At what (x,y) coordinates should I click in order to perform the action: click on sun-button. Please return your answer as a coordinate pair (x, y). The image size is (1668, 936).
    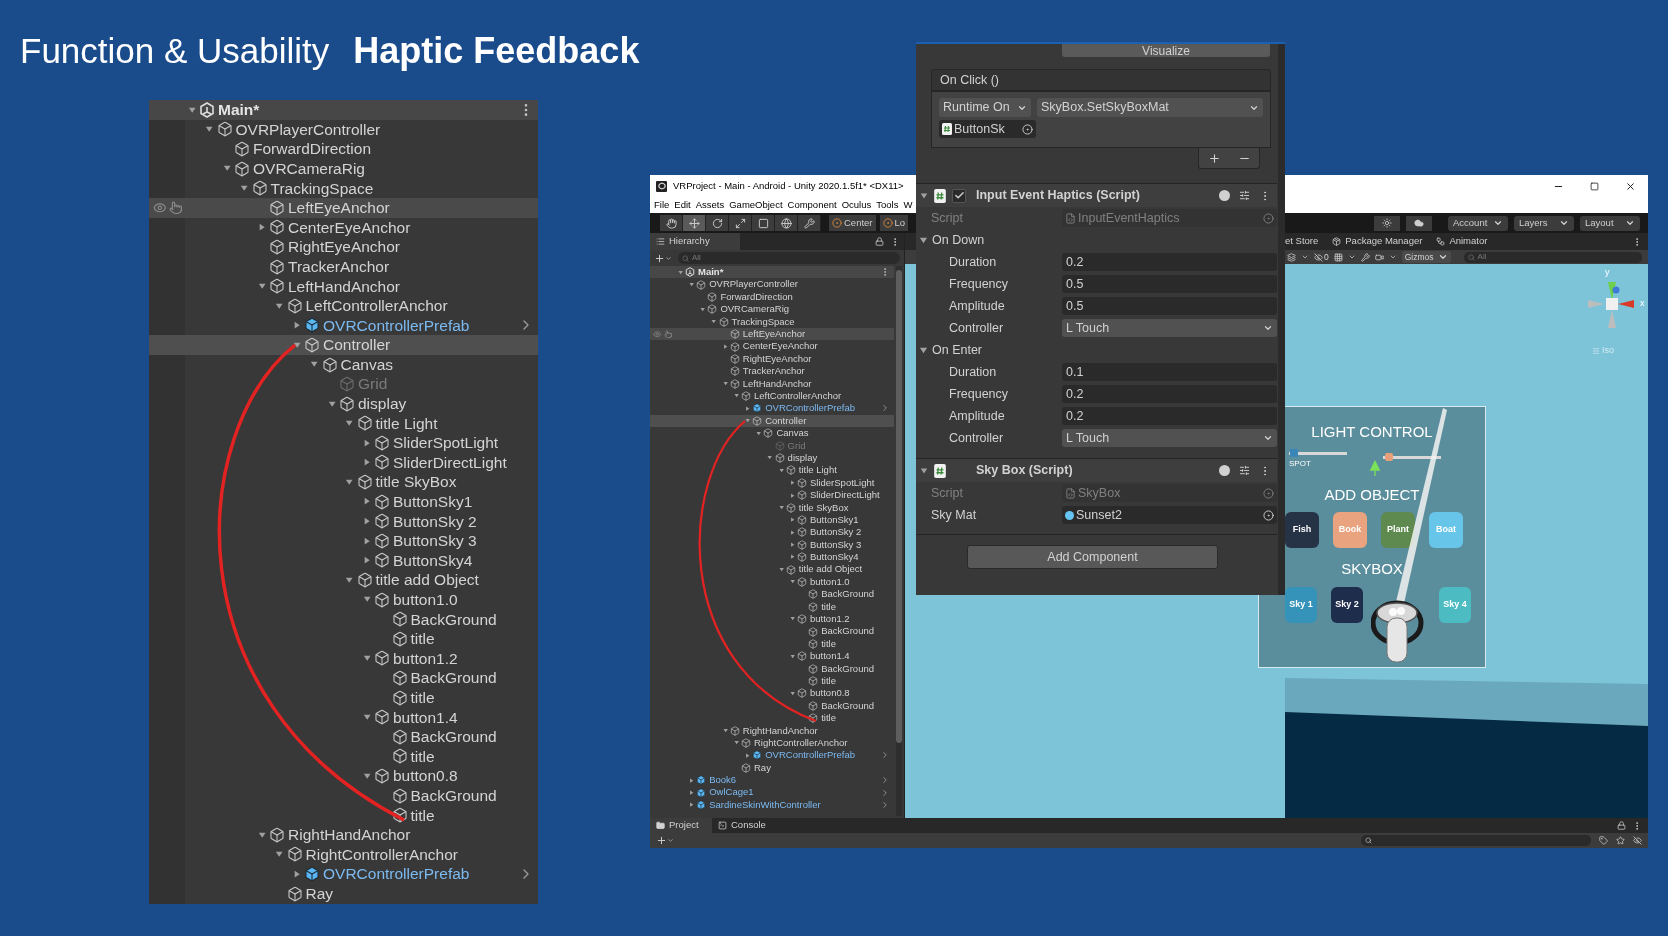
    Looking at the image, I should click on (1387, 223).